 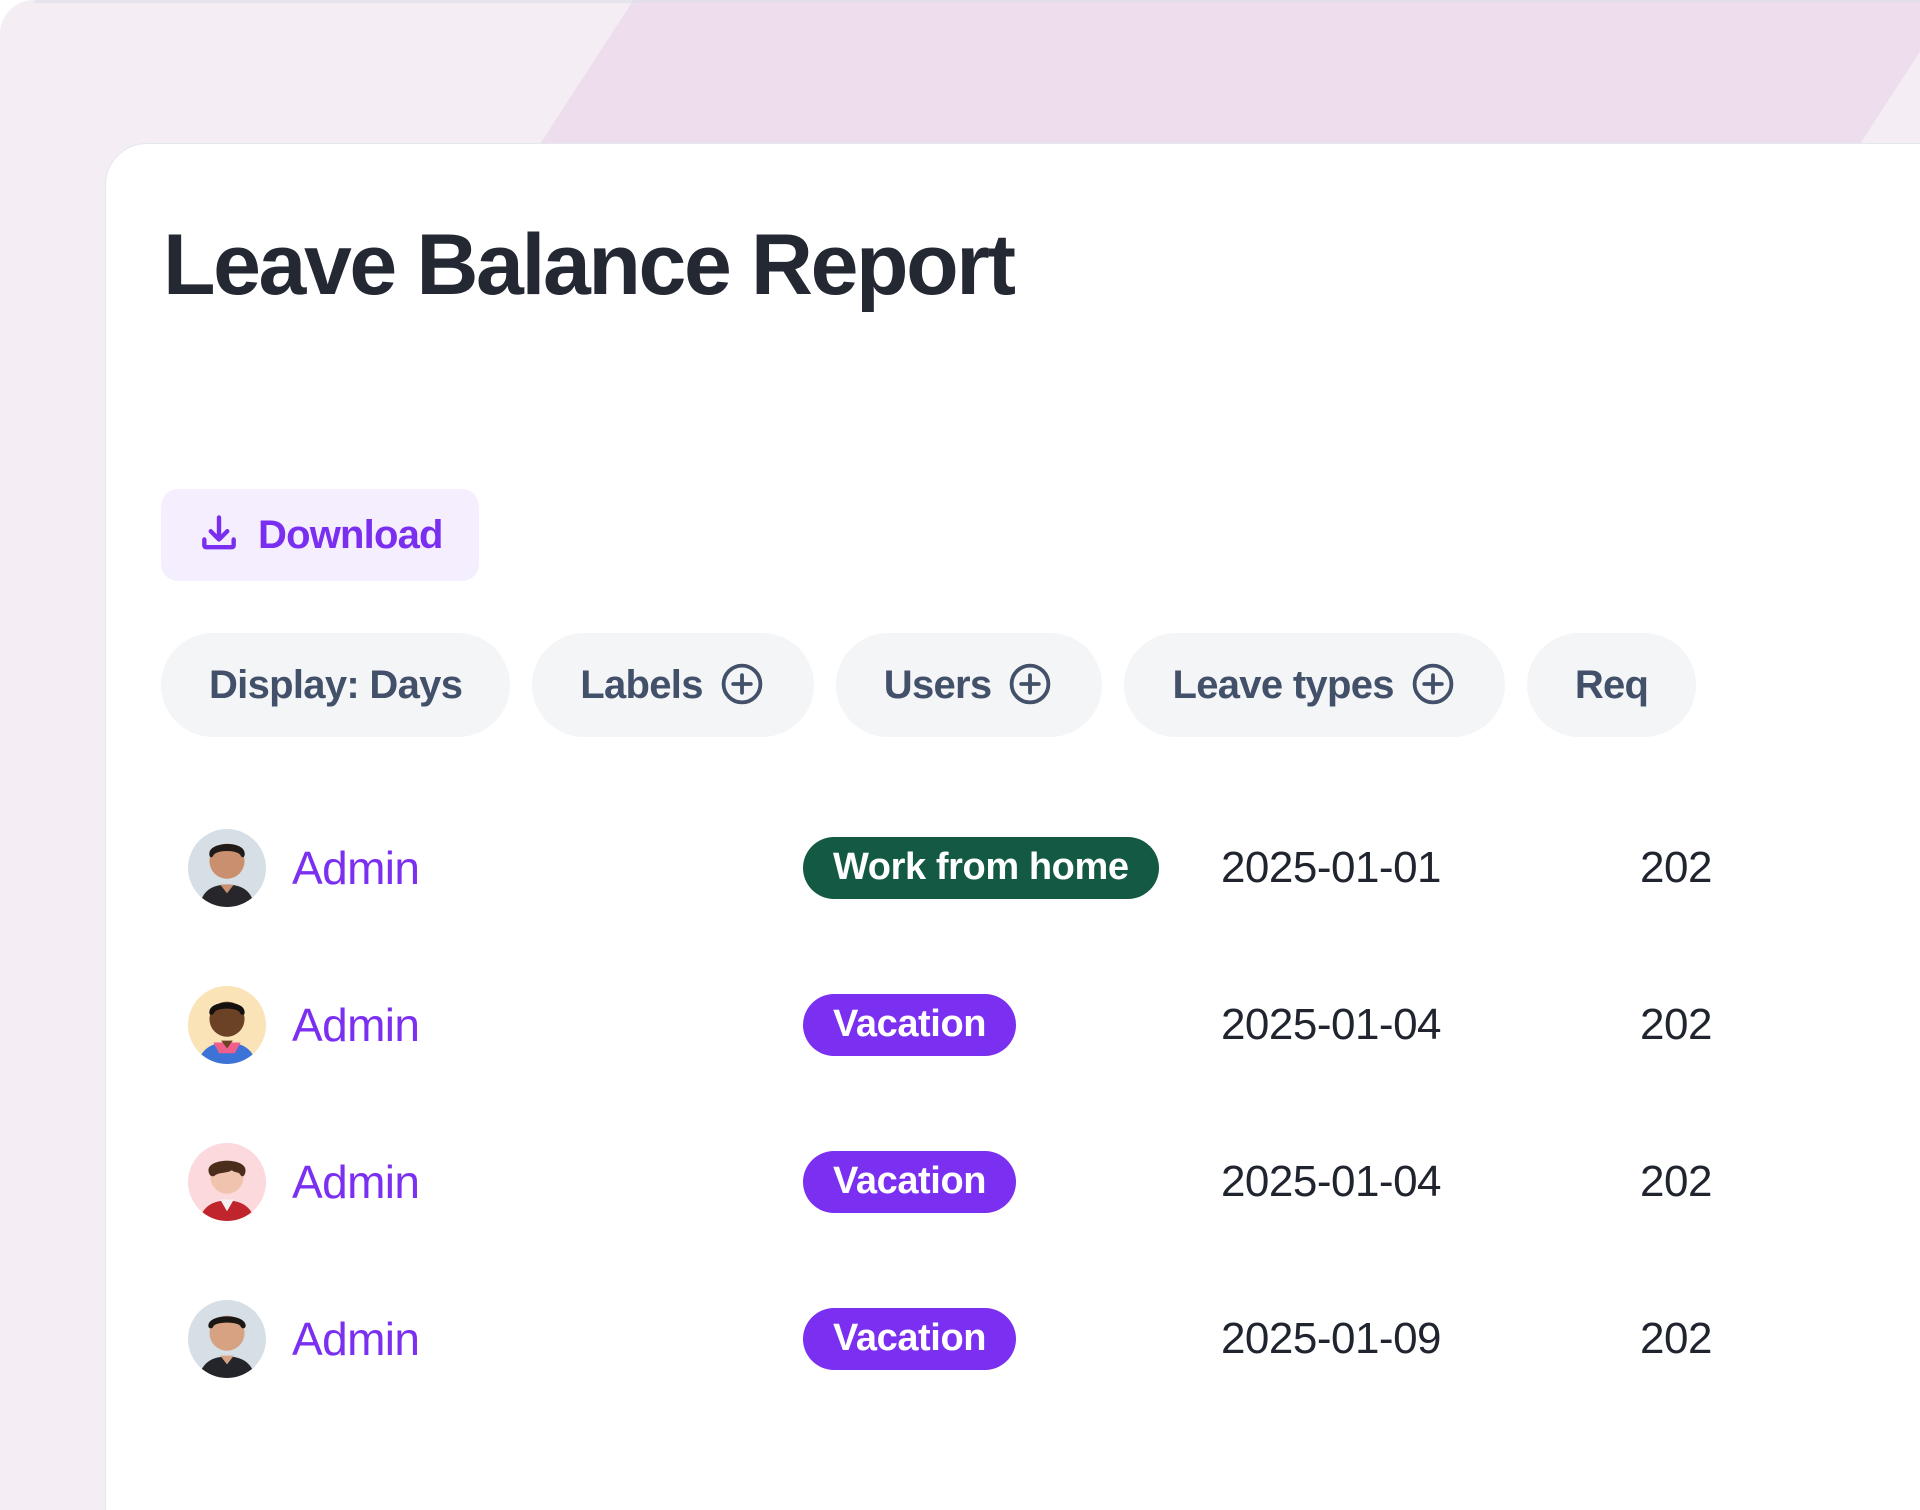 I want to click on date-value: 2025-01-09, so click(x=1331, y=1338).